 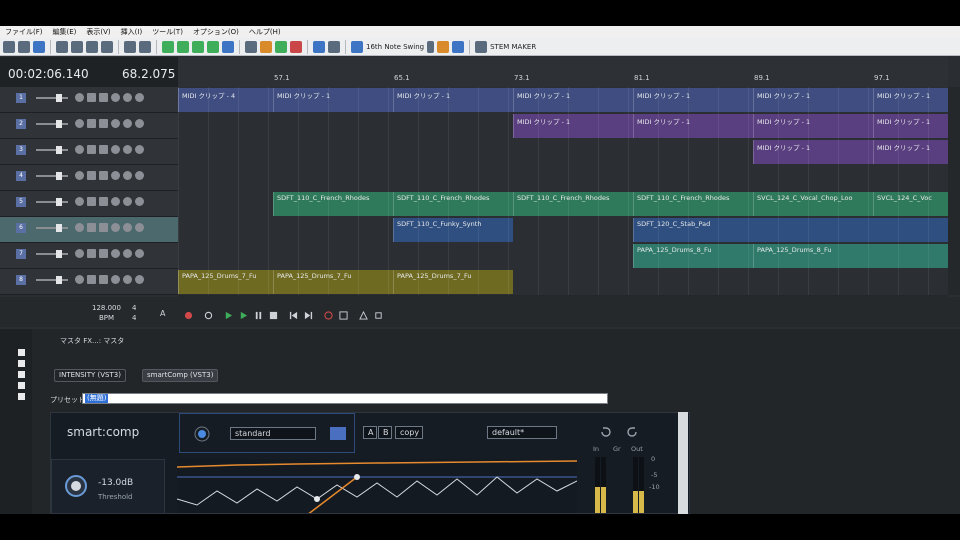 I want to click on track-header: 5, so click(x=89, y=204).